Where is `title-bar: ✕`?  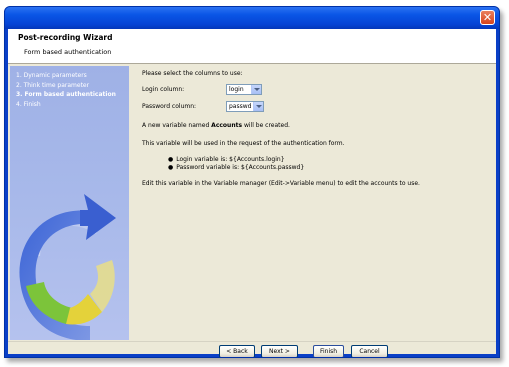
title-bar: ✕ is located at coordinates (252, 18).